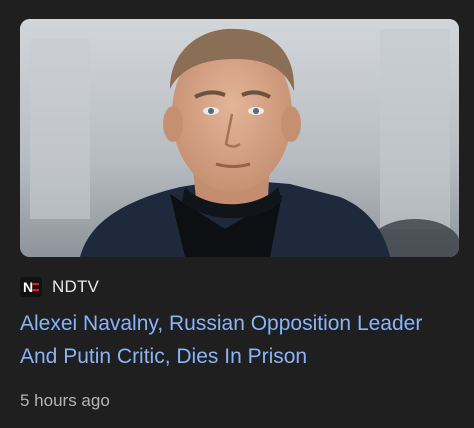  I want to click on source-name: NDTV, so click(76, 286).